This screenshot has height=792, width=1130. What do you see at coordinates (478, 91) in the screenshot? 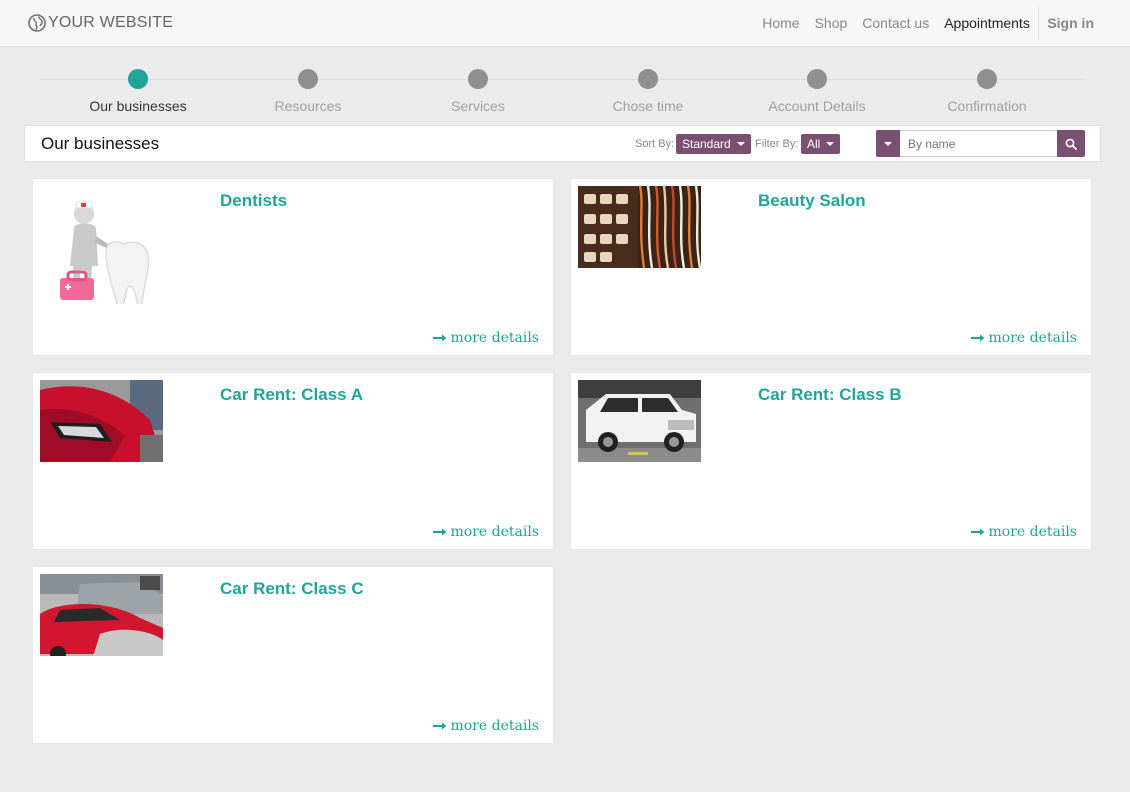
I see `step-services: Services` at bounding box center [478, 91].